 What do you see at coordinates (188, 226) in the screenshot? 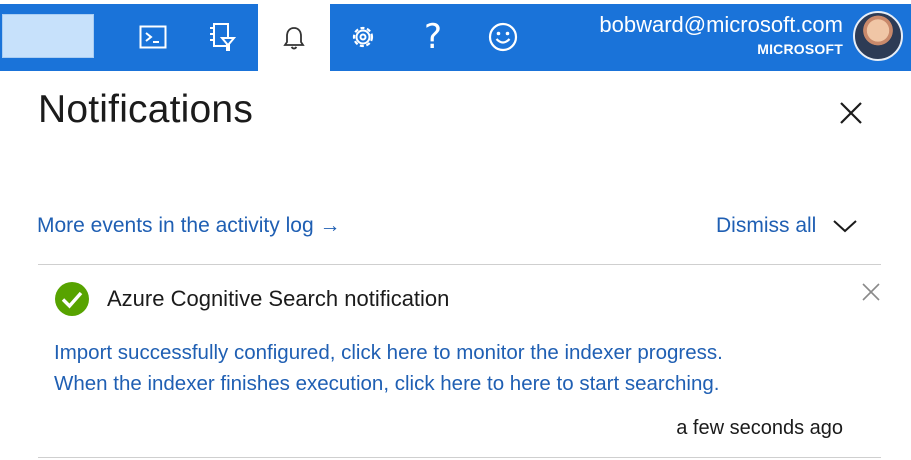
I see `activity-log-link: More events in the activity log →` at bounding box center [188, 226].